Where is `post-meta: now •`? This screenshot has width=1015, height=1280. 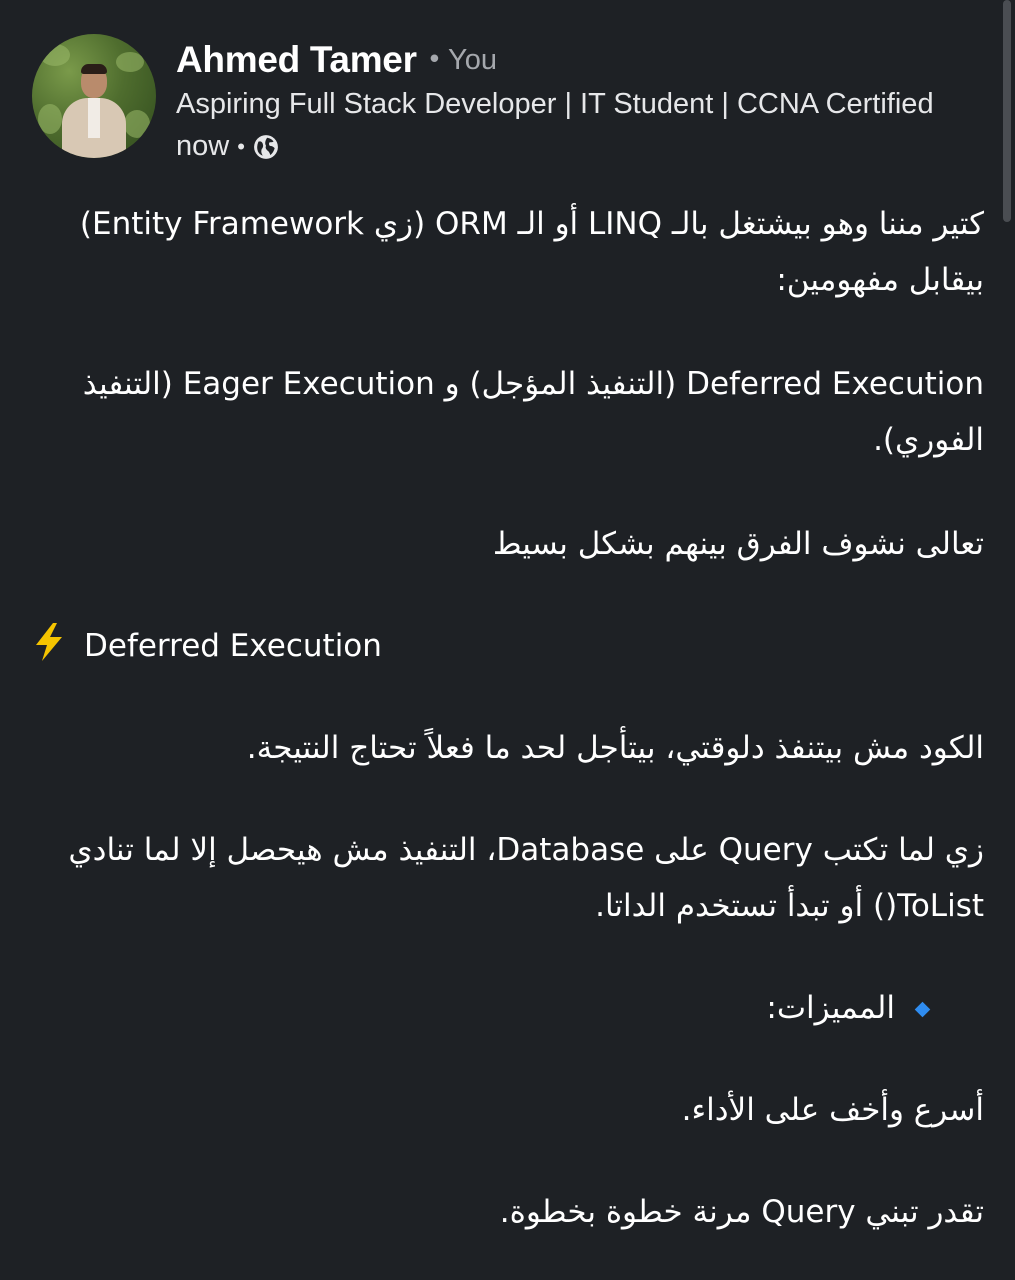
post-meta: now • is located at coordinates (227, 146).